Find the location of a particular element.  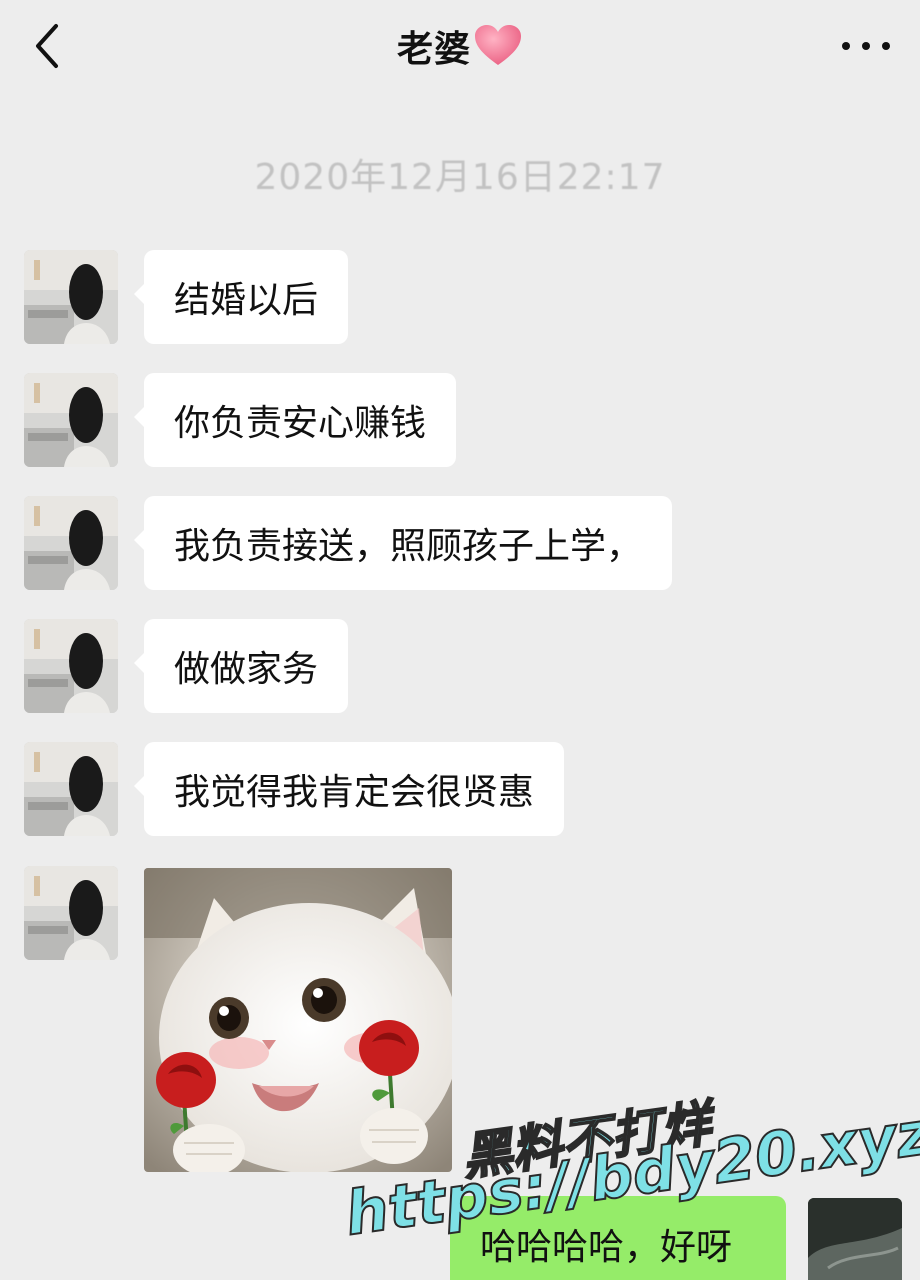

message-bubble: 做做家务 is located at coordinates (241, 666).